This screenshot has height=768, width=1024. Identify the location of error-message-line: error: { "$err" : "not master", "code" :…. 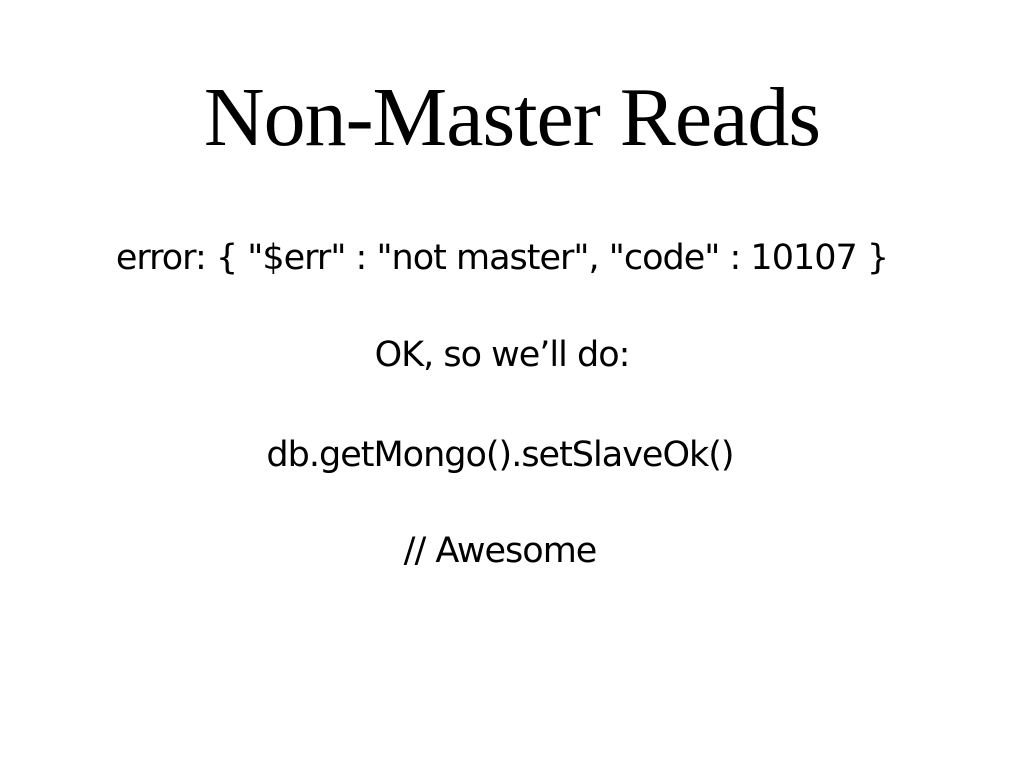
(502, 258).